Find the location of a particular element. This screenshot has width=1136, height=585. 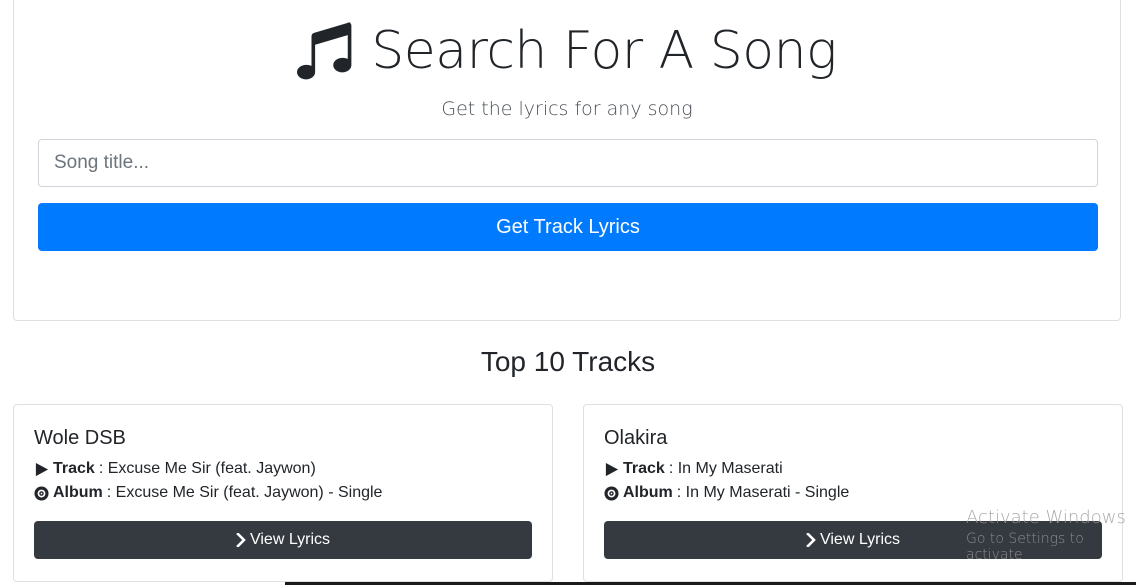

top-tracks-heading: Top 10 Tracks is located at coordinates (568, 361).